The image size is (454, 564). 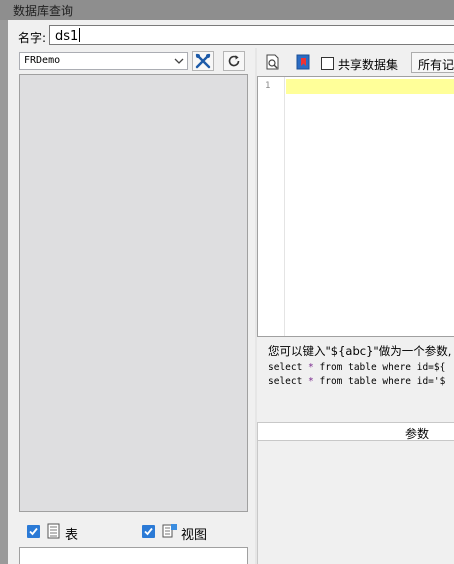 What do you see at coordinates (103, 61) in the screenshot?
I see `datasource-select: FRDemo` at bounding box center [103, 61].